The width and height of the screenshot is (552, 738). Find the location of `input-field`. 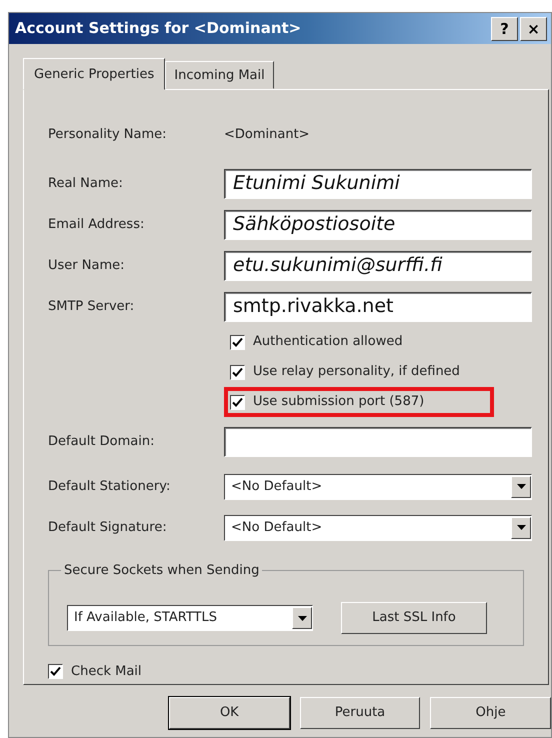

input-field is located at coordinates (378, 441).